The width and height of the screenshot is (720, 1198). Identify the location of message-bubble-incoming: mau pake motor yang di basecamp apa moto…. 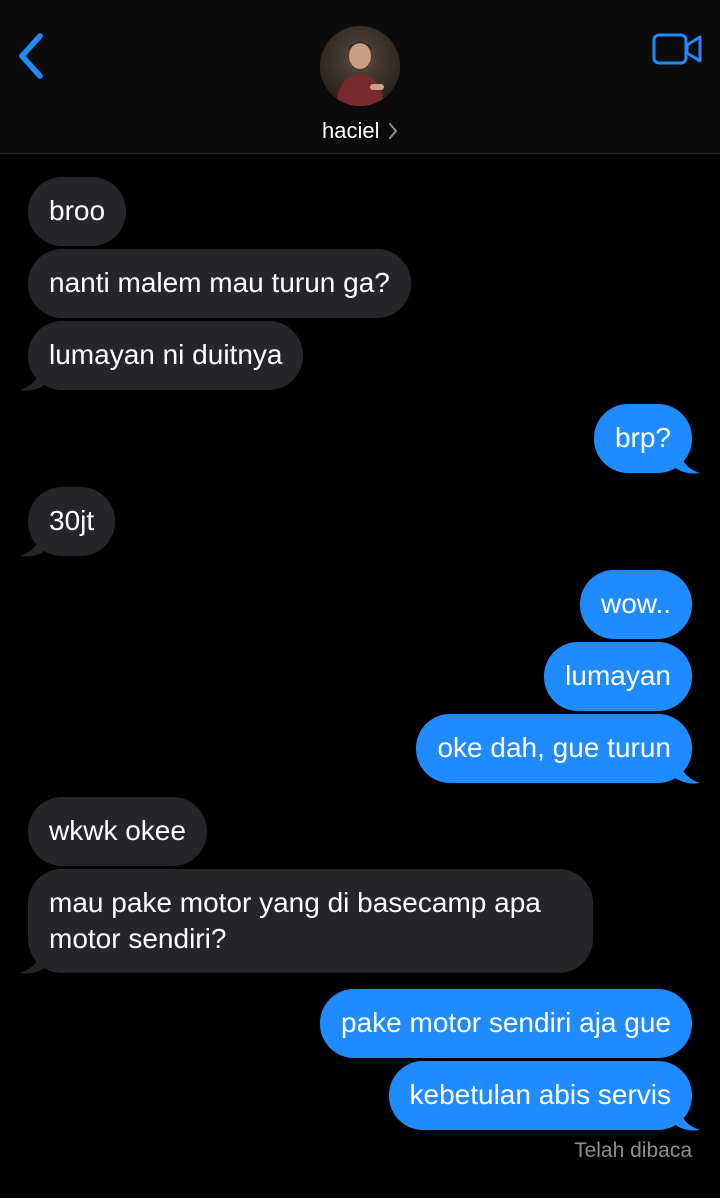
(310, 921).